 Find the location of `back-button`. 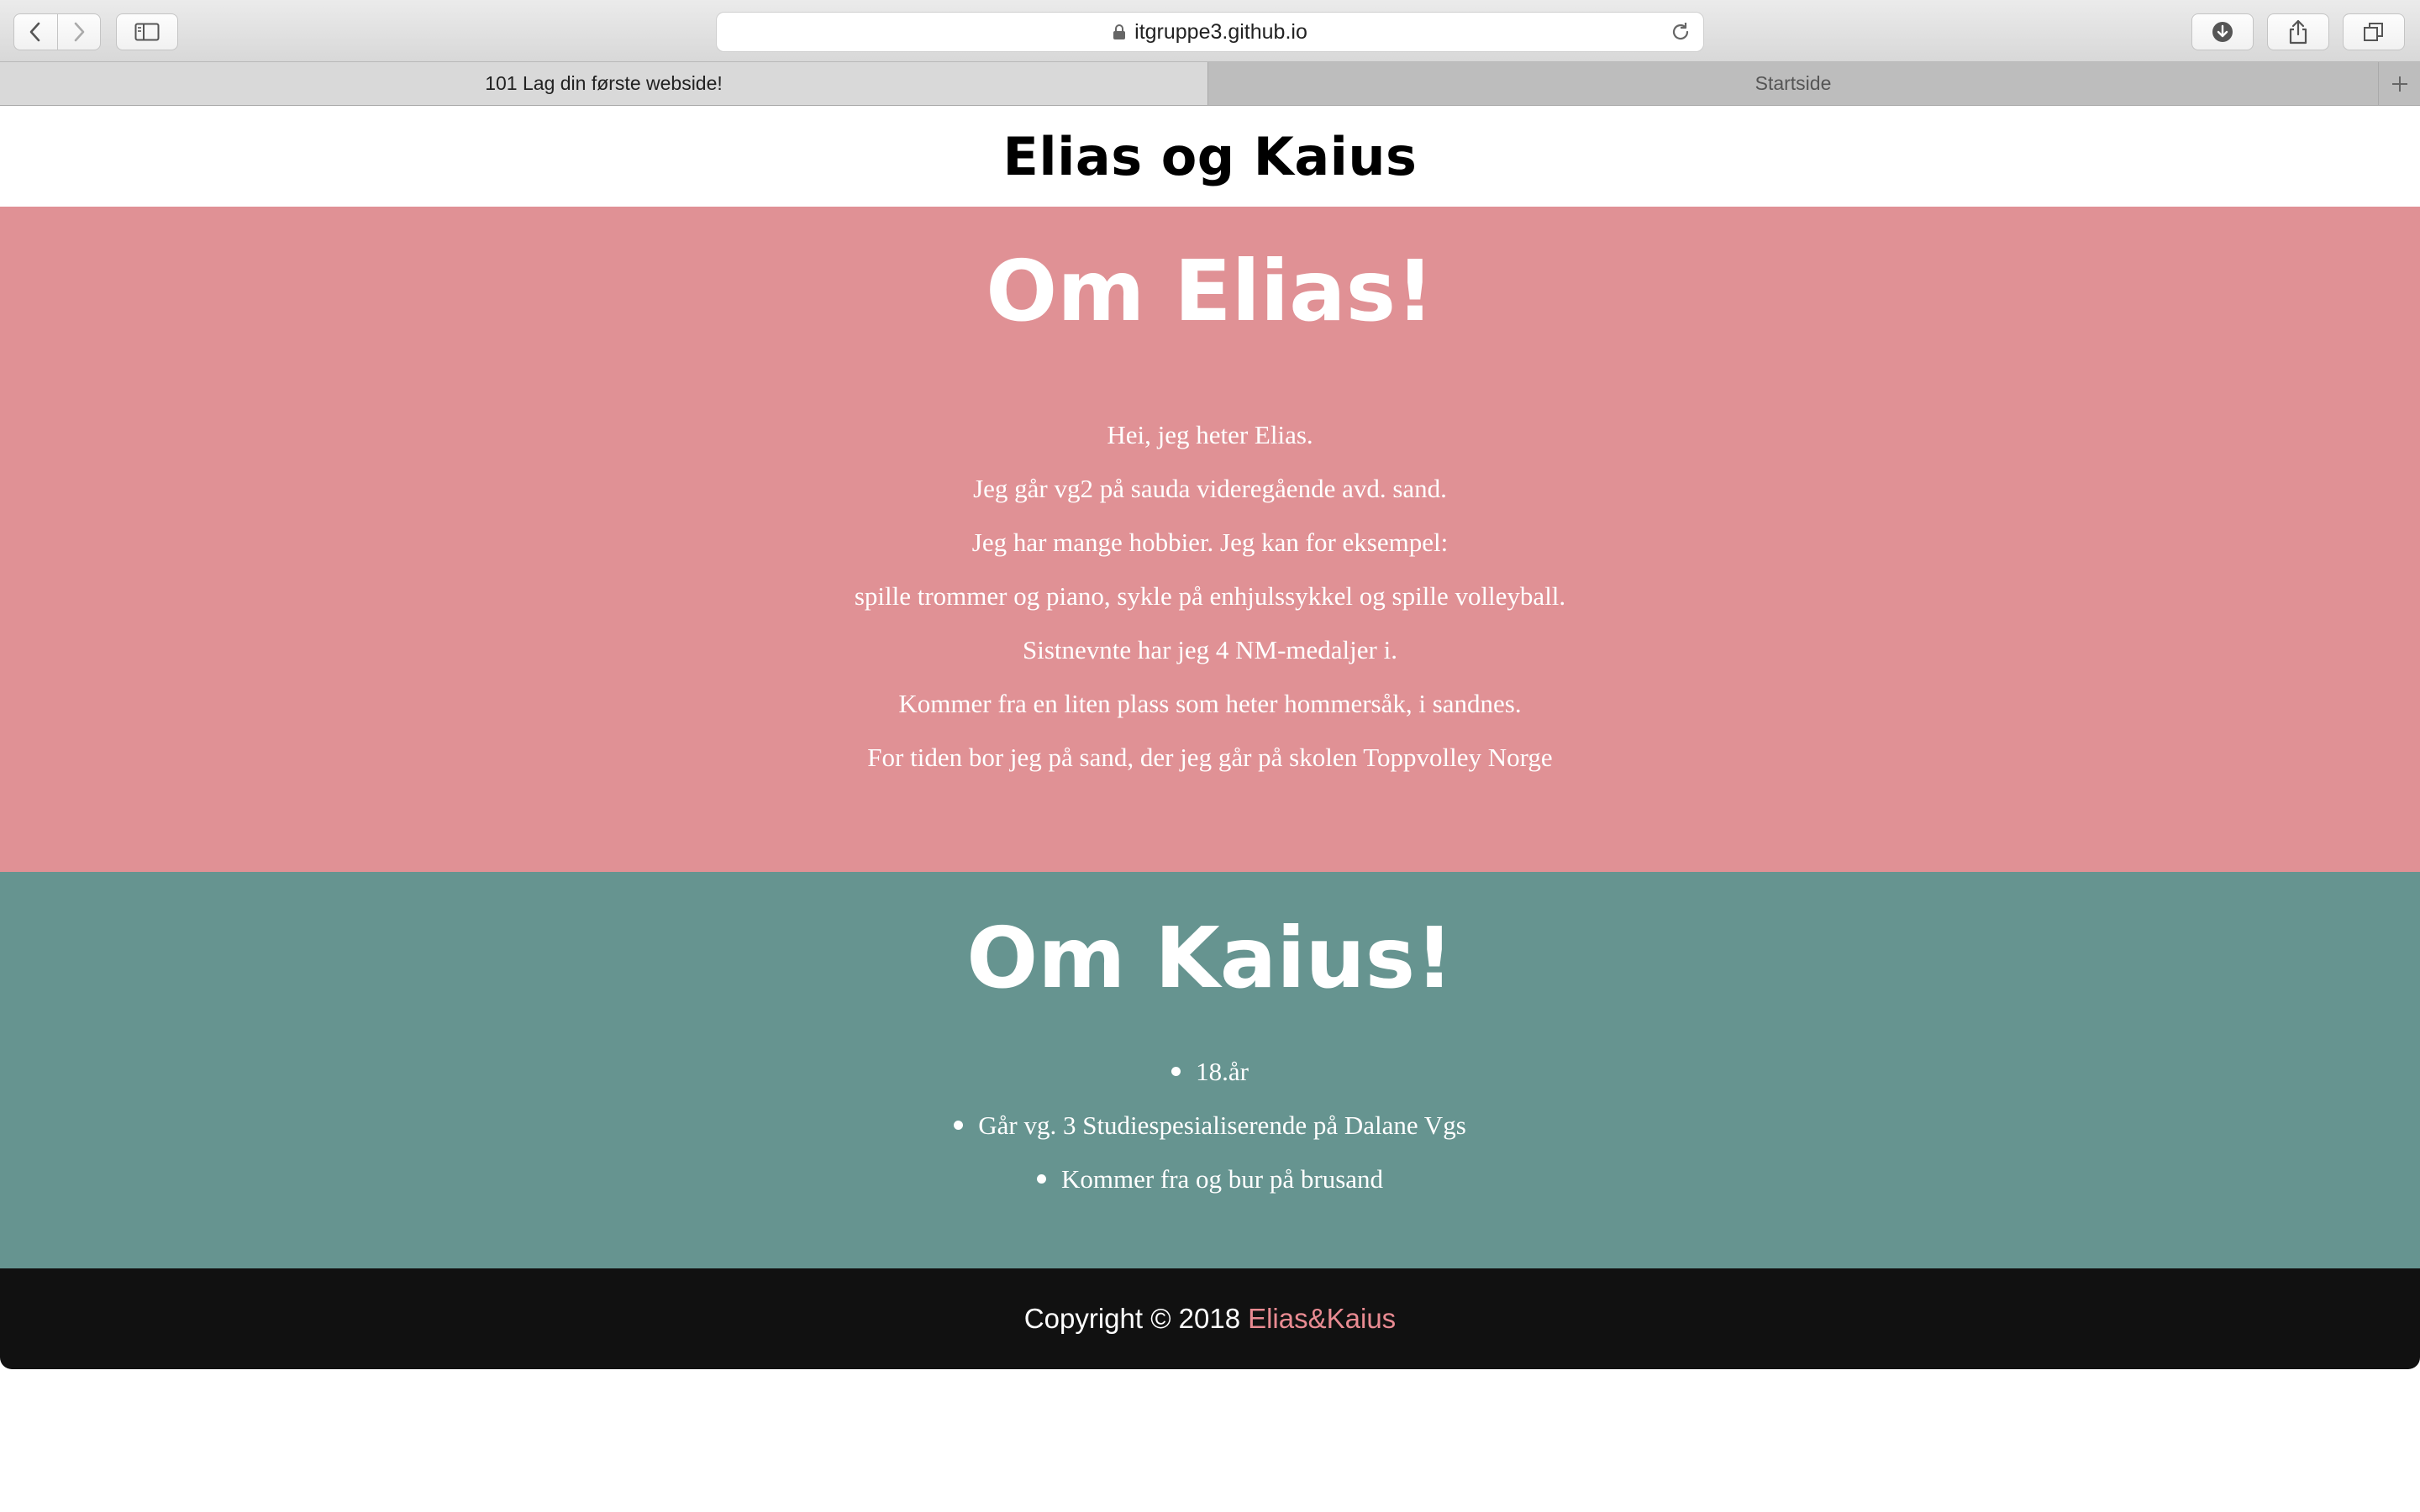

back-button is located at coordinates (35, 32).